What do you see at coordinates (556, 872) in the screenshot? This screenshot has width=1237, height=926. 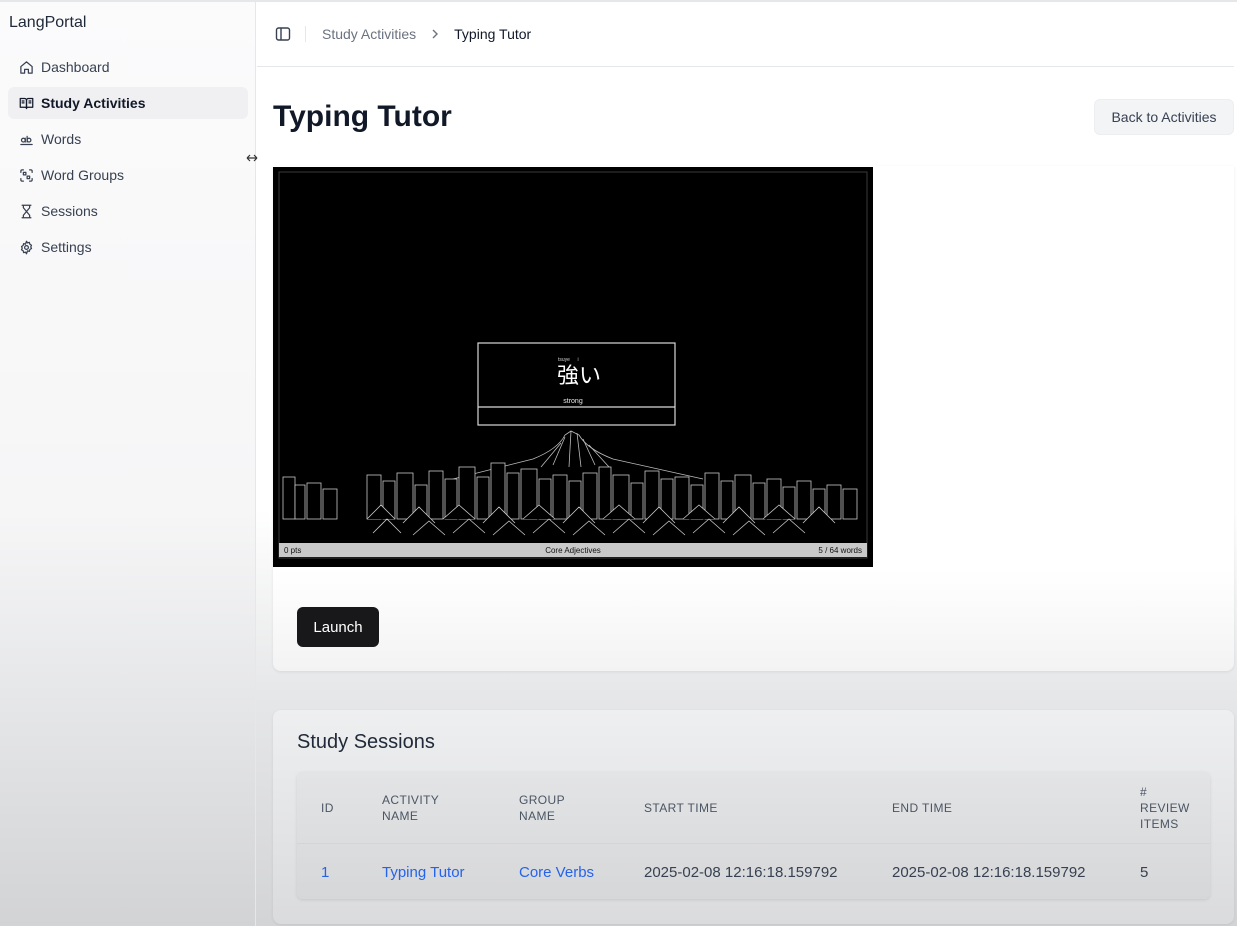 I see `group-name-link: Core Verbs` at bounding box center [556, 872].